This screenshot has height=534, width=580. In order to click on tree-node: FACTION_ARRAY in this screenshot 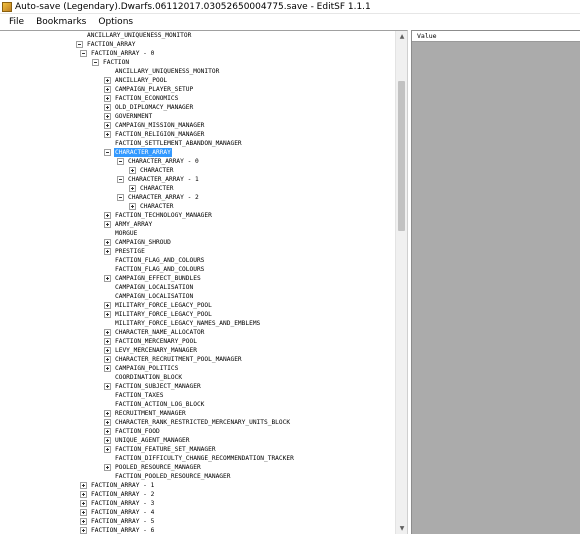, I will do `click(106, 44)`.